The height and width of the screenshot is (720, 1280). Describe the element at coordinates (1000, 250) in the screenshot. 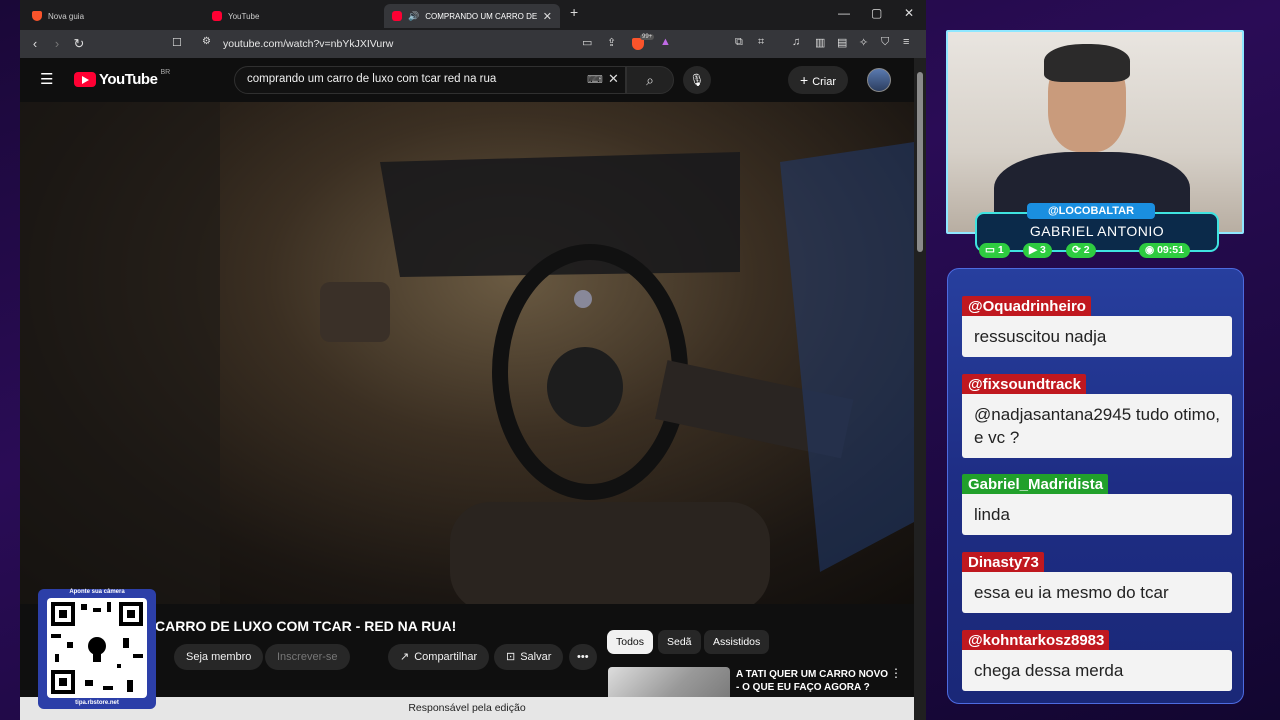

I see `chat-count: 1` at that location.